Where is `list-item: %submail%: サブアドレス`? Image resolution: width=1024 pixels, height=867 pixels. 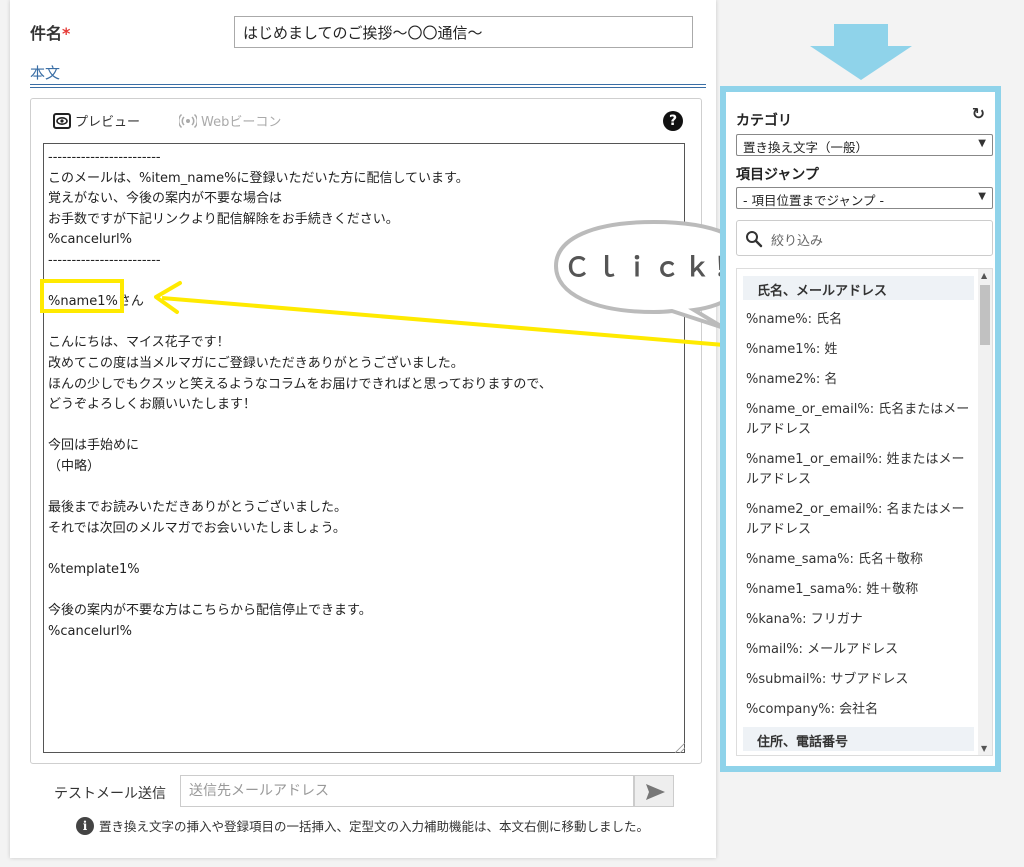
list-item: %submail%: サブアドレス is located at coordinates (858, 680).